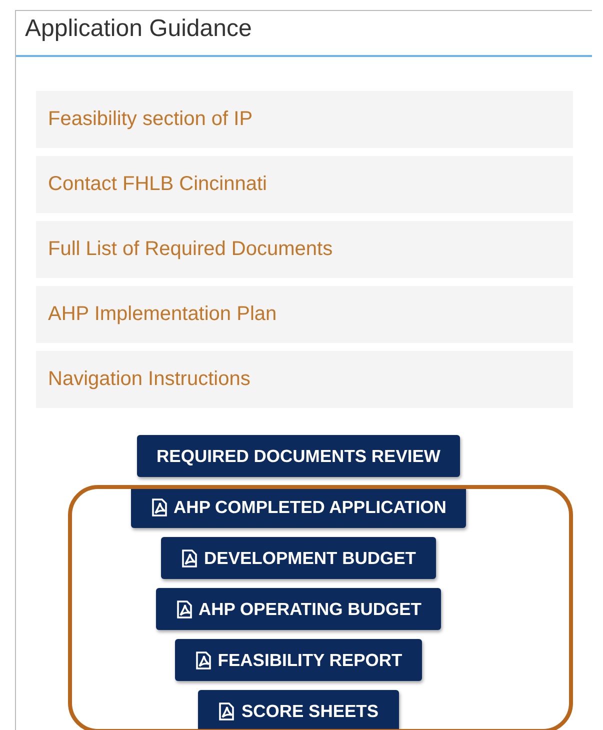 The height and width of the screenshot is (730, 603). What do you see at coordinates (299, 609) in the screenshot?
I see `document-button: AHP OPERATING BUDGET` at bounding box center [299, 609].